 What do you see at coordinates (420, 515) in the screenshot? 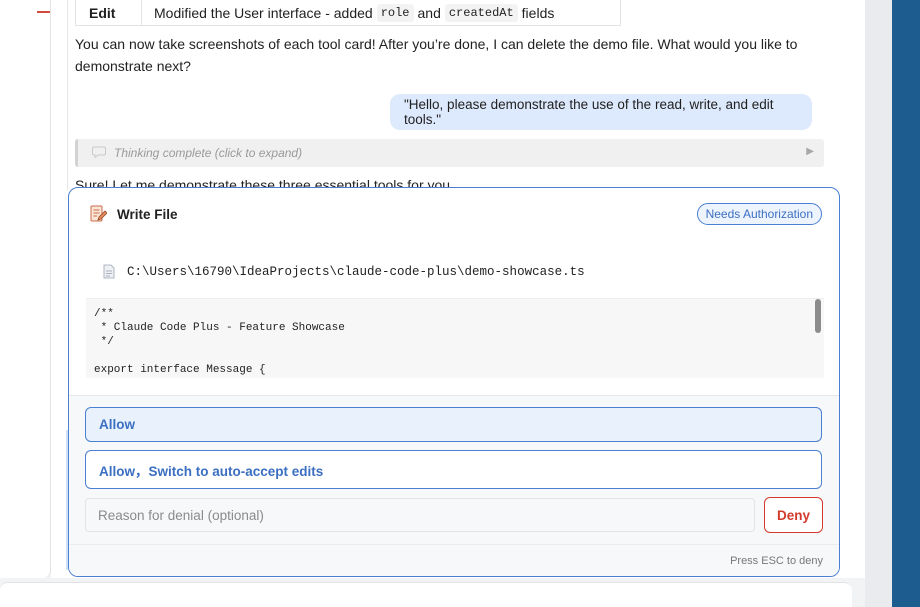
I see `deny-reason-input` at bounding box center [420, 515].